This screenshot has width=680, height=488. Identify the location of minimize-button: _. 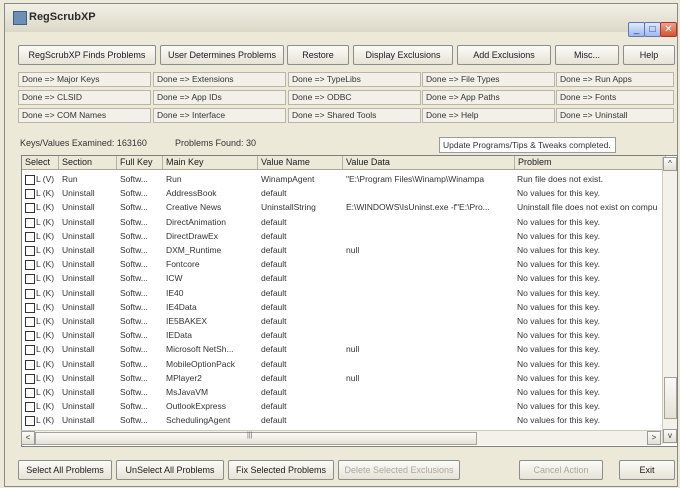
(636, 29).